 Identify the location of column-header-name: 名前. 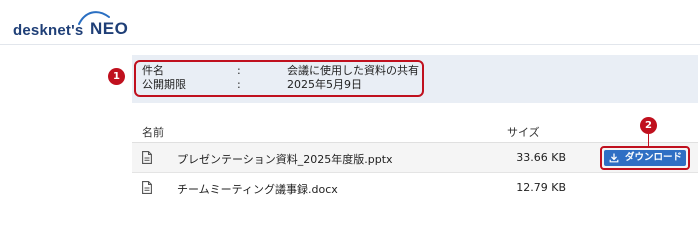
(153, 132).